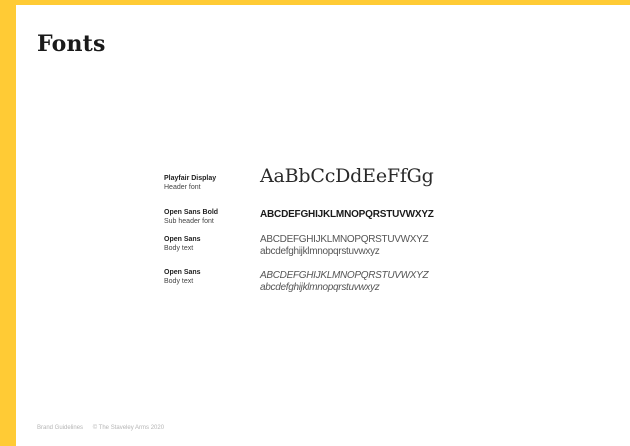 This screenshot has height=446, width=630. Describe the element at coordinates (347, 214) in the screenshot. I see `font-sample: ABCDEFGHIJKLMNOPQRSTUVWXYZ` at that location.